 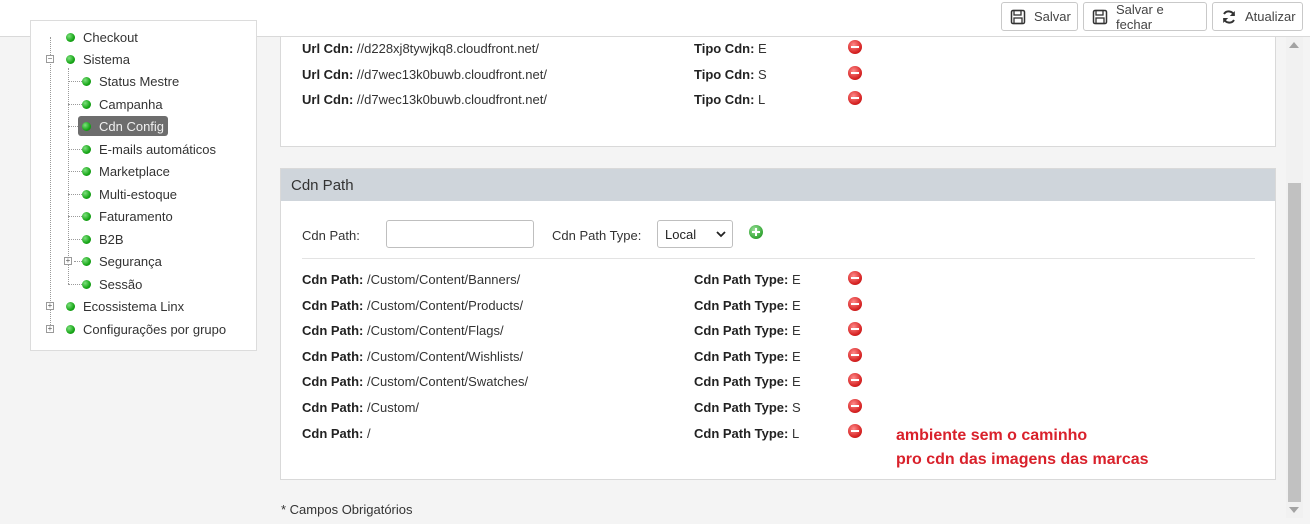 I want to click on cdn-path-value: /Custom/Content/Products/, so click(x=445, y=305).